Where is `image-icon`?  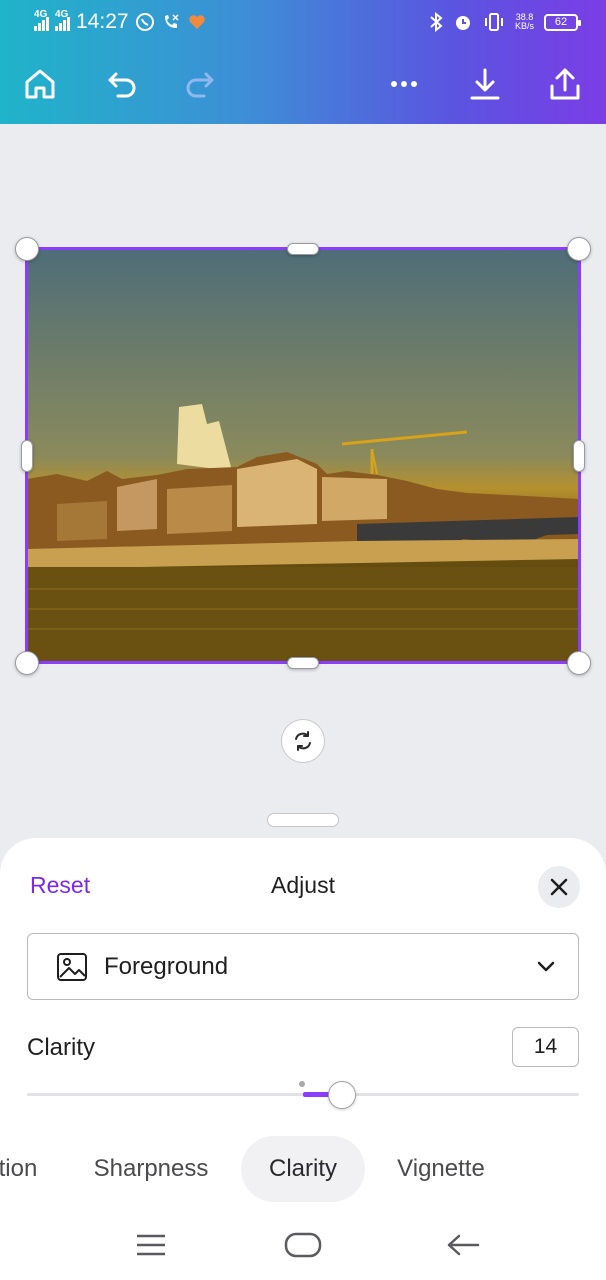 image-icon is located at coordinates (72, 967).